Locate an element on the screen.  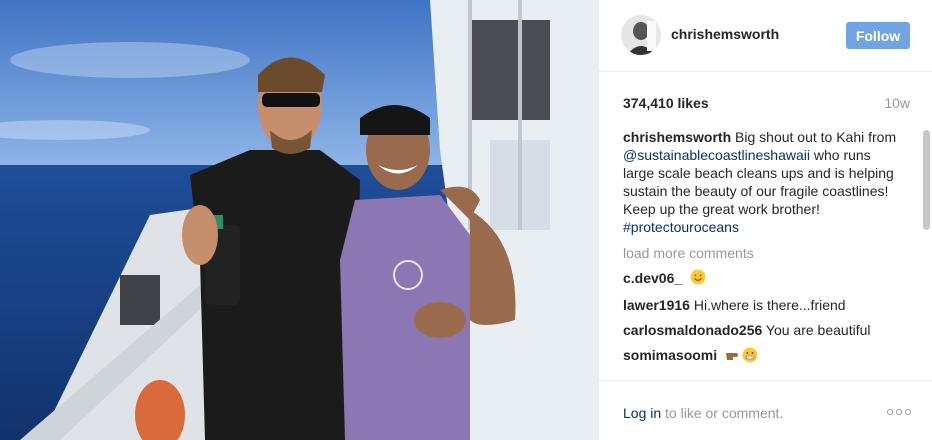
comment-item: somimasoomi is located at coordinates (766, 356).